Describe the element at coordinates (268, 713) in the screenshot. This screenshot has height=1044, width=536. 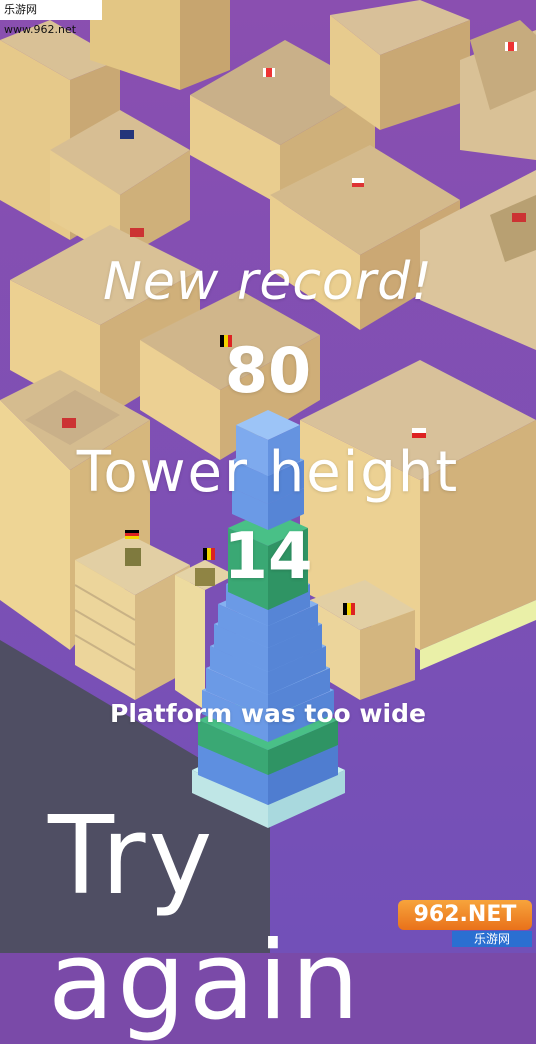
I see `failure-reason: Platform was too wide` at that location.